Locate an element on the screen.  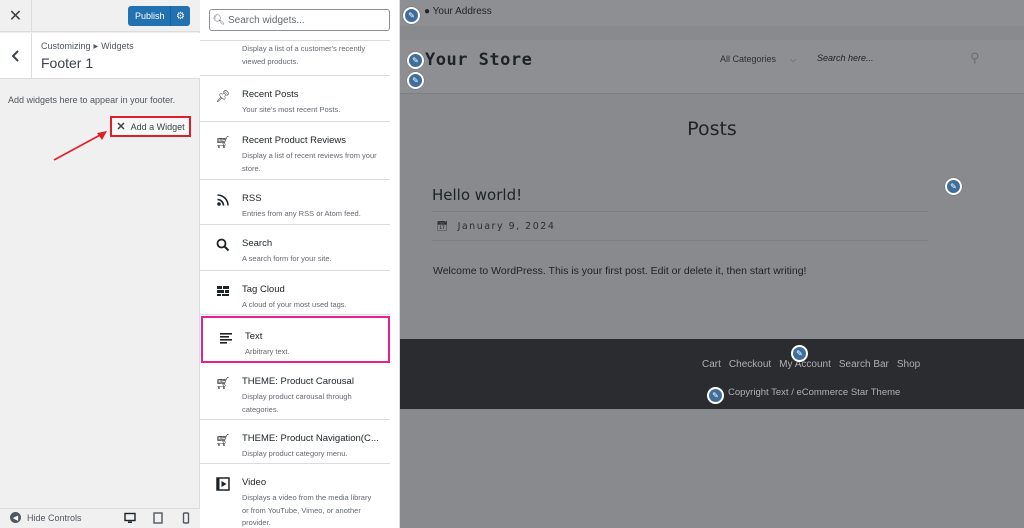
post-title: Hello world! is located at coordinates (477, 195).